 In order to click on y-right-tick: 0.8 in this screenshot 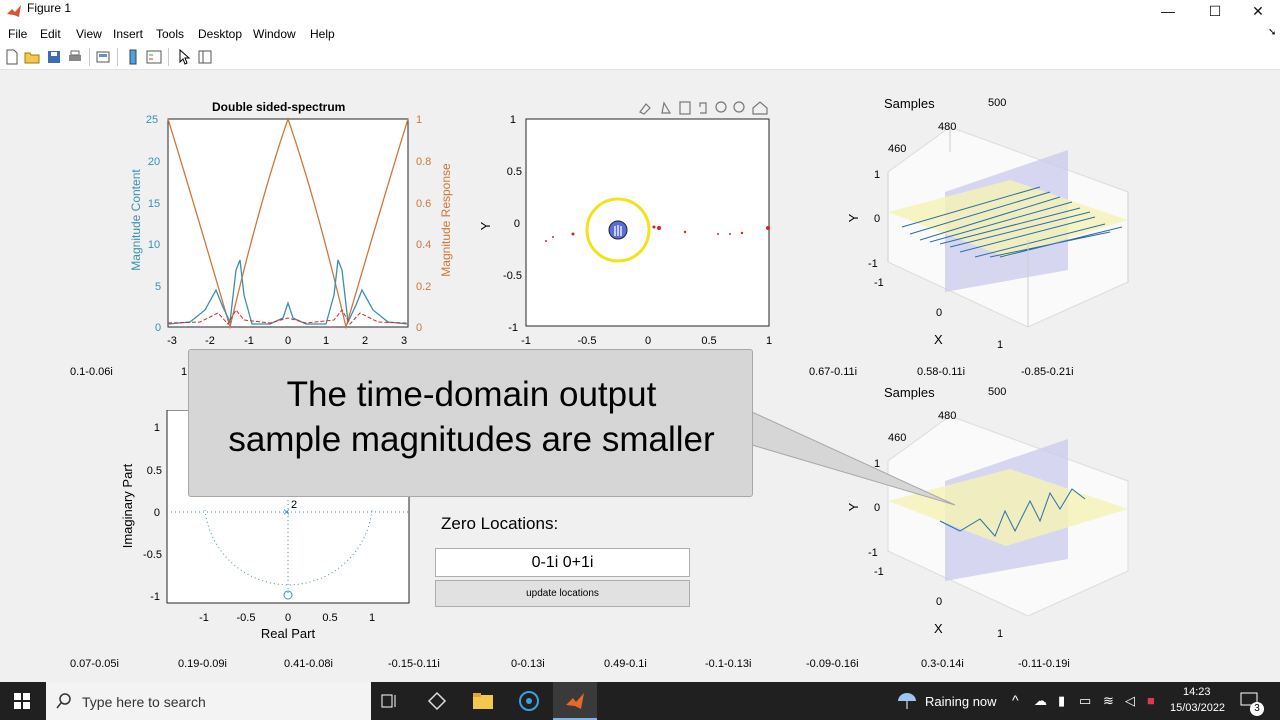, I will do `click(423, 162)`.